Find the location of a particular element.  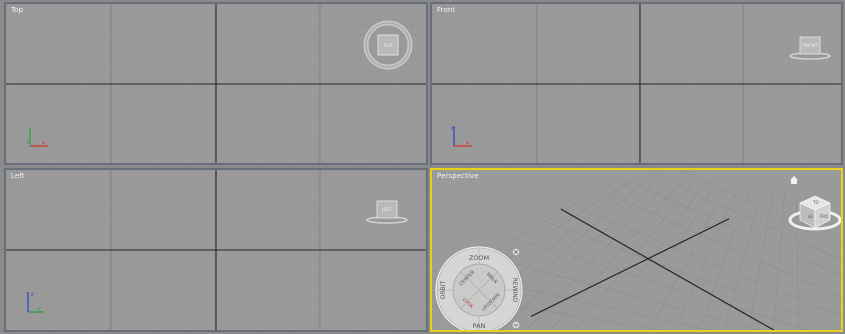

close-icon is located at coordinates (516, 252).